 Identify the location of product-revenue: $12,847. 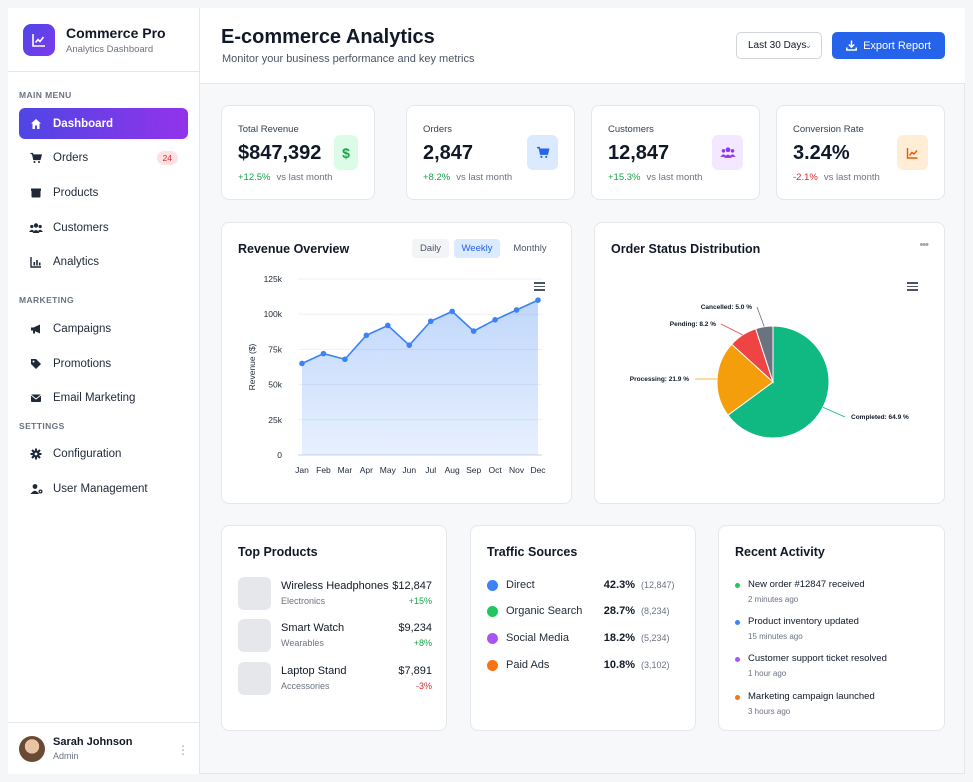
(412, 586).